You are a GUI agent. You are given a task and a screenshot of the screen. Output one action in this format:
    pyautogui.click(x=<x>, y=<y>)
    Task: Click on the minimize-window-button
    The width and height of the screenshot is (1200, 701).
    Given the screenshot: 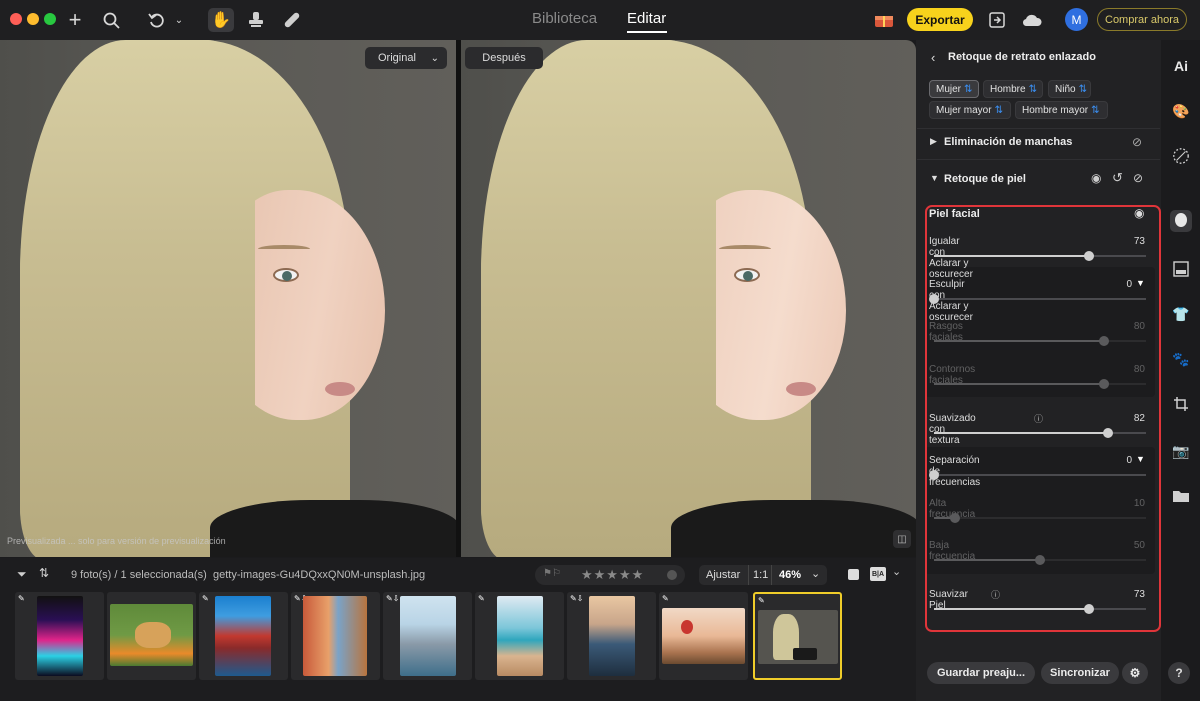 What is the action you would take?
    pyautogui.click(x=33, y=19)
    